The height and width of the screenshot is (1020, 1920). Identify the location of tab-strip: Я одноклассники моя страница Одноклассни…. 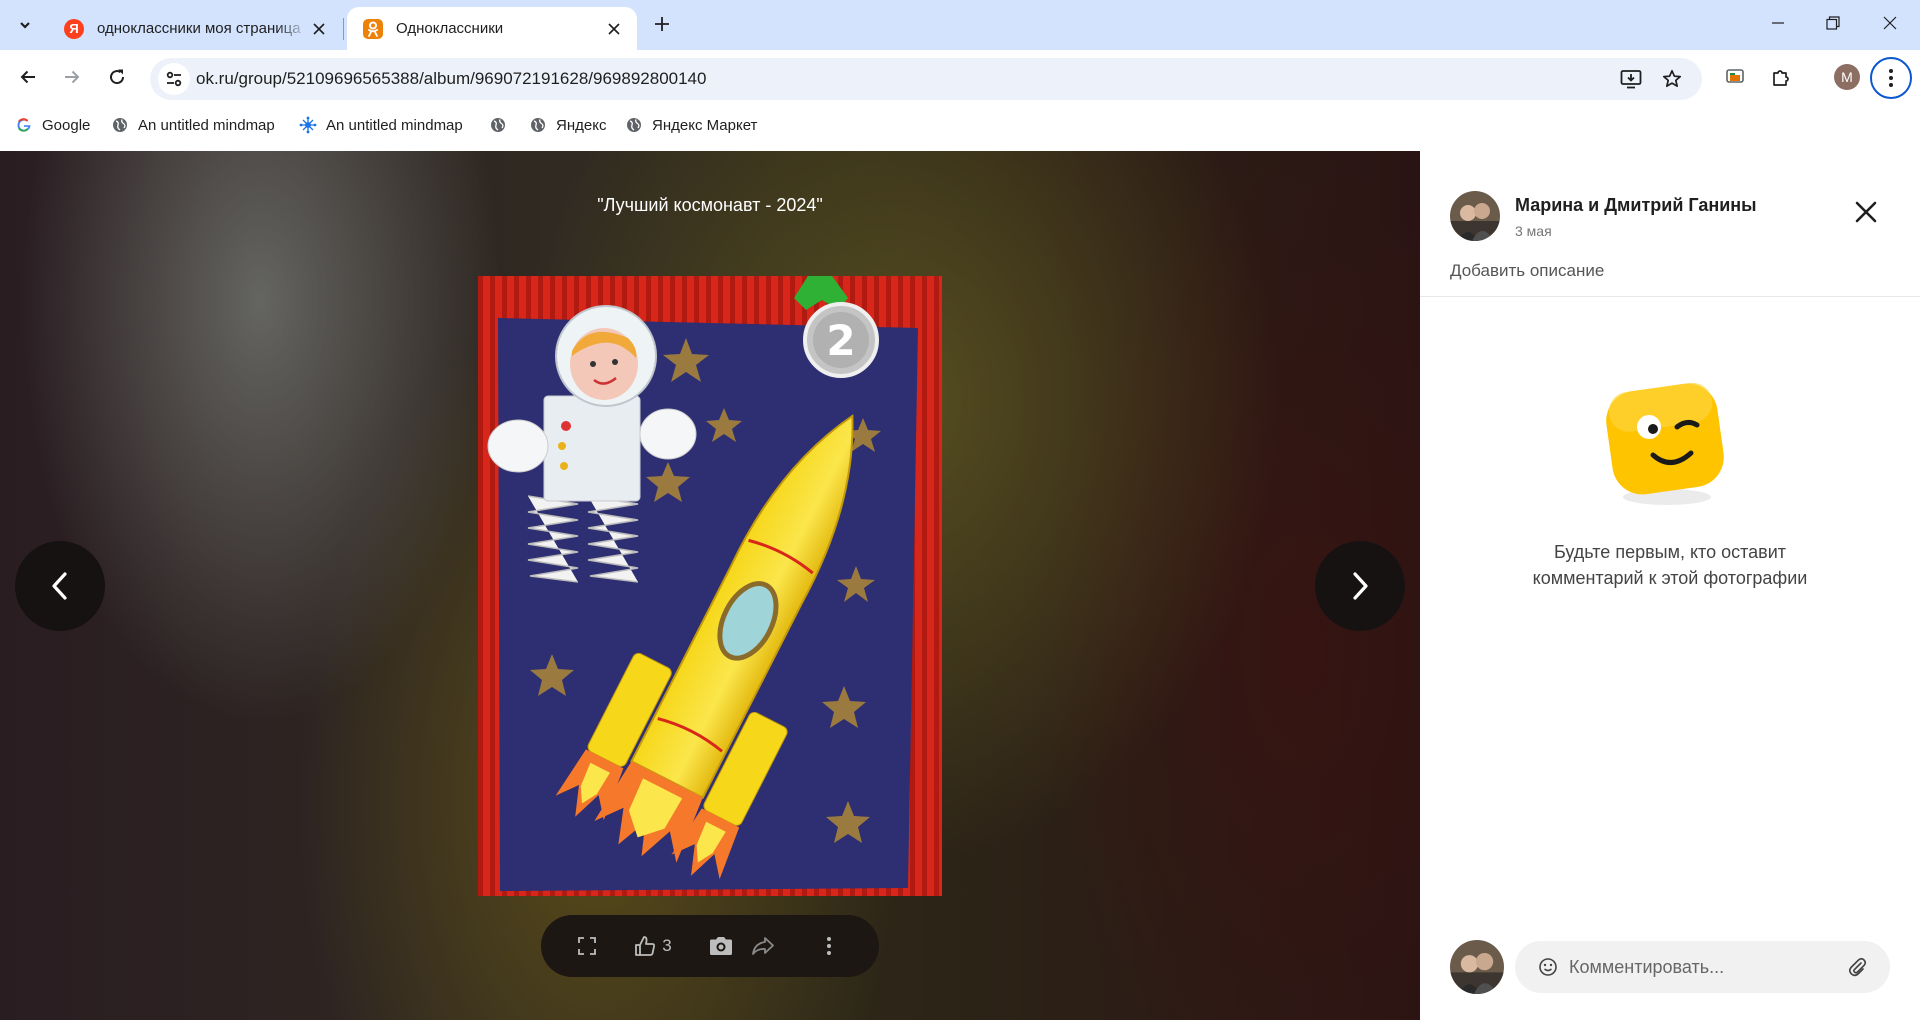
(960, 25).